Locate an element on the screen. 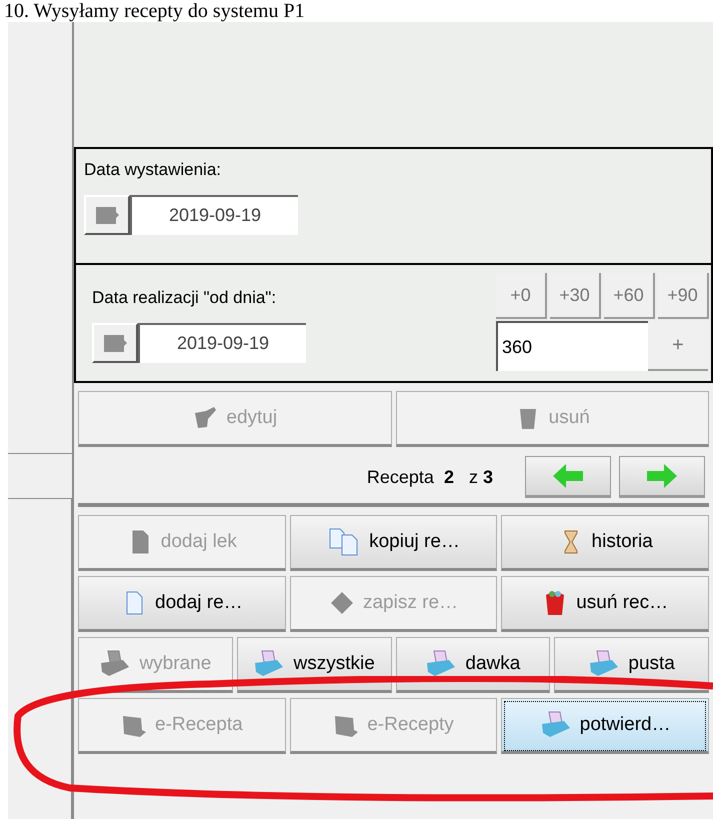 The height and width of the screenshot is (819, 713). record-counter: Recepta 2 z 3 is located at coordinates (429, 477).